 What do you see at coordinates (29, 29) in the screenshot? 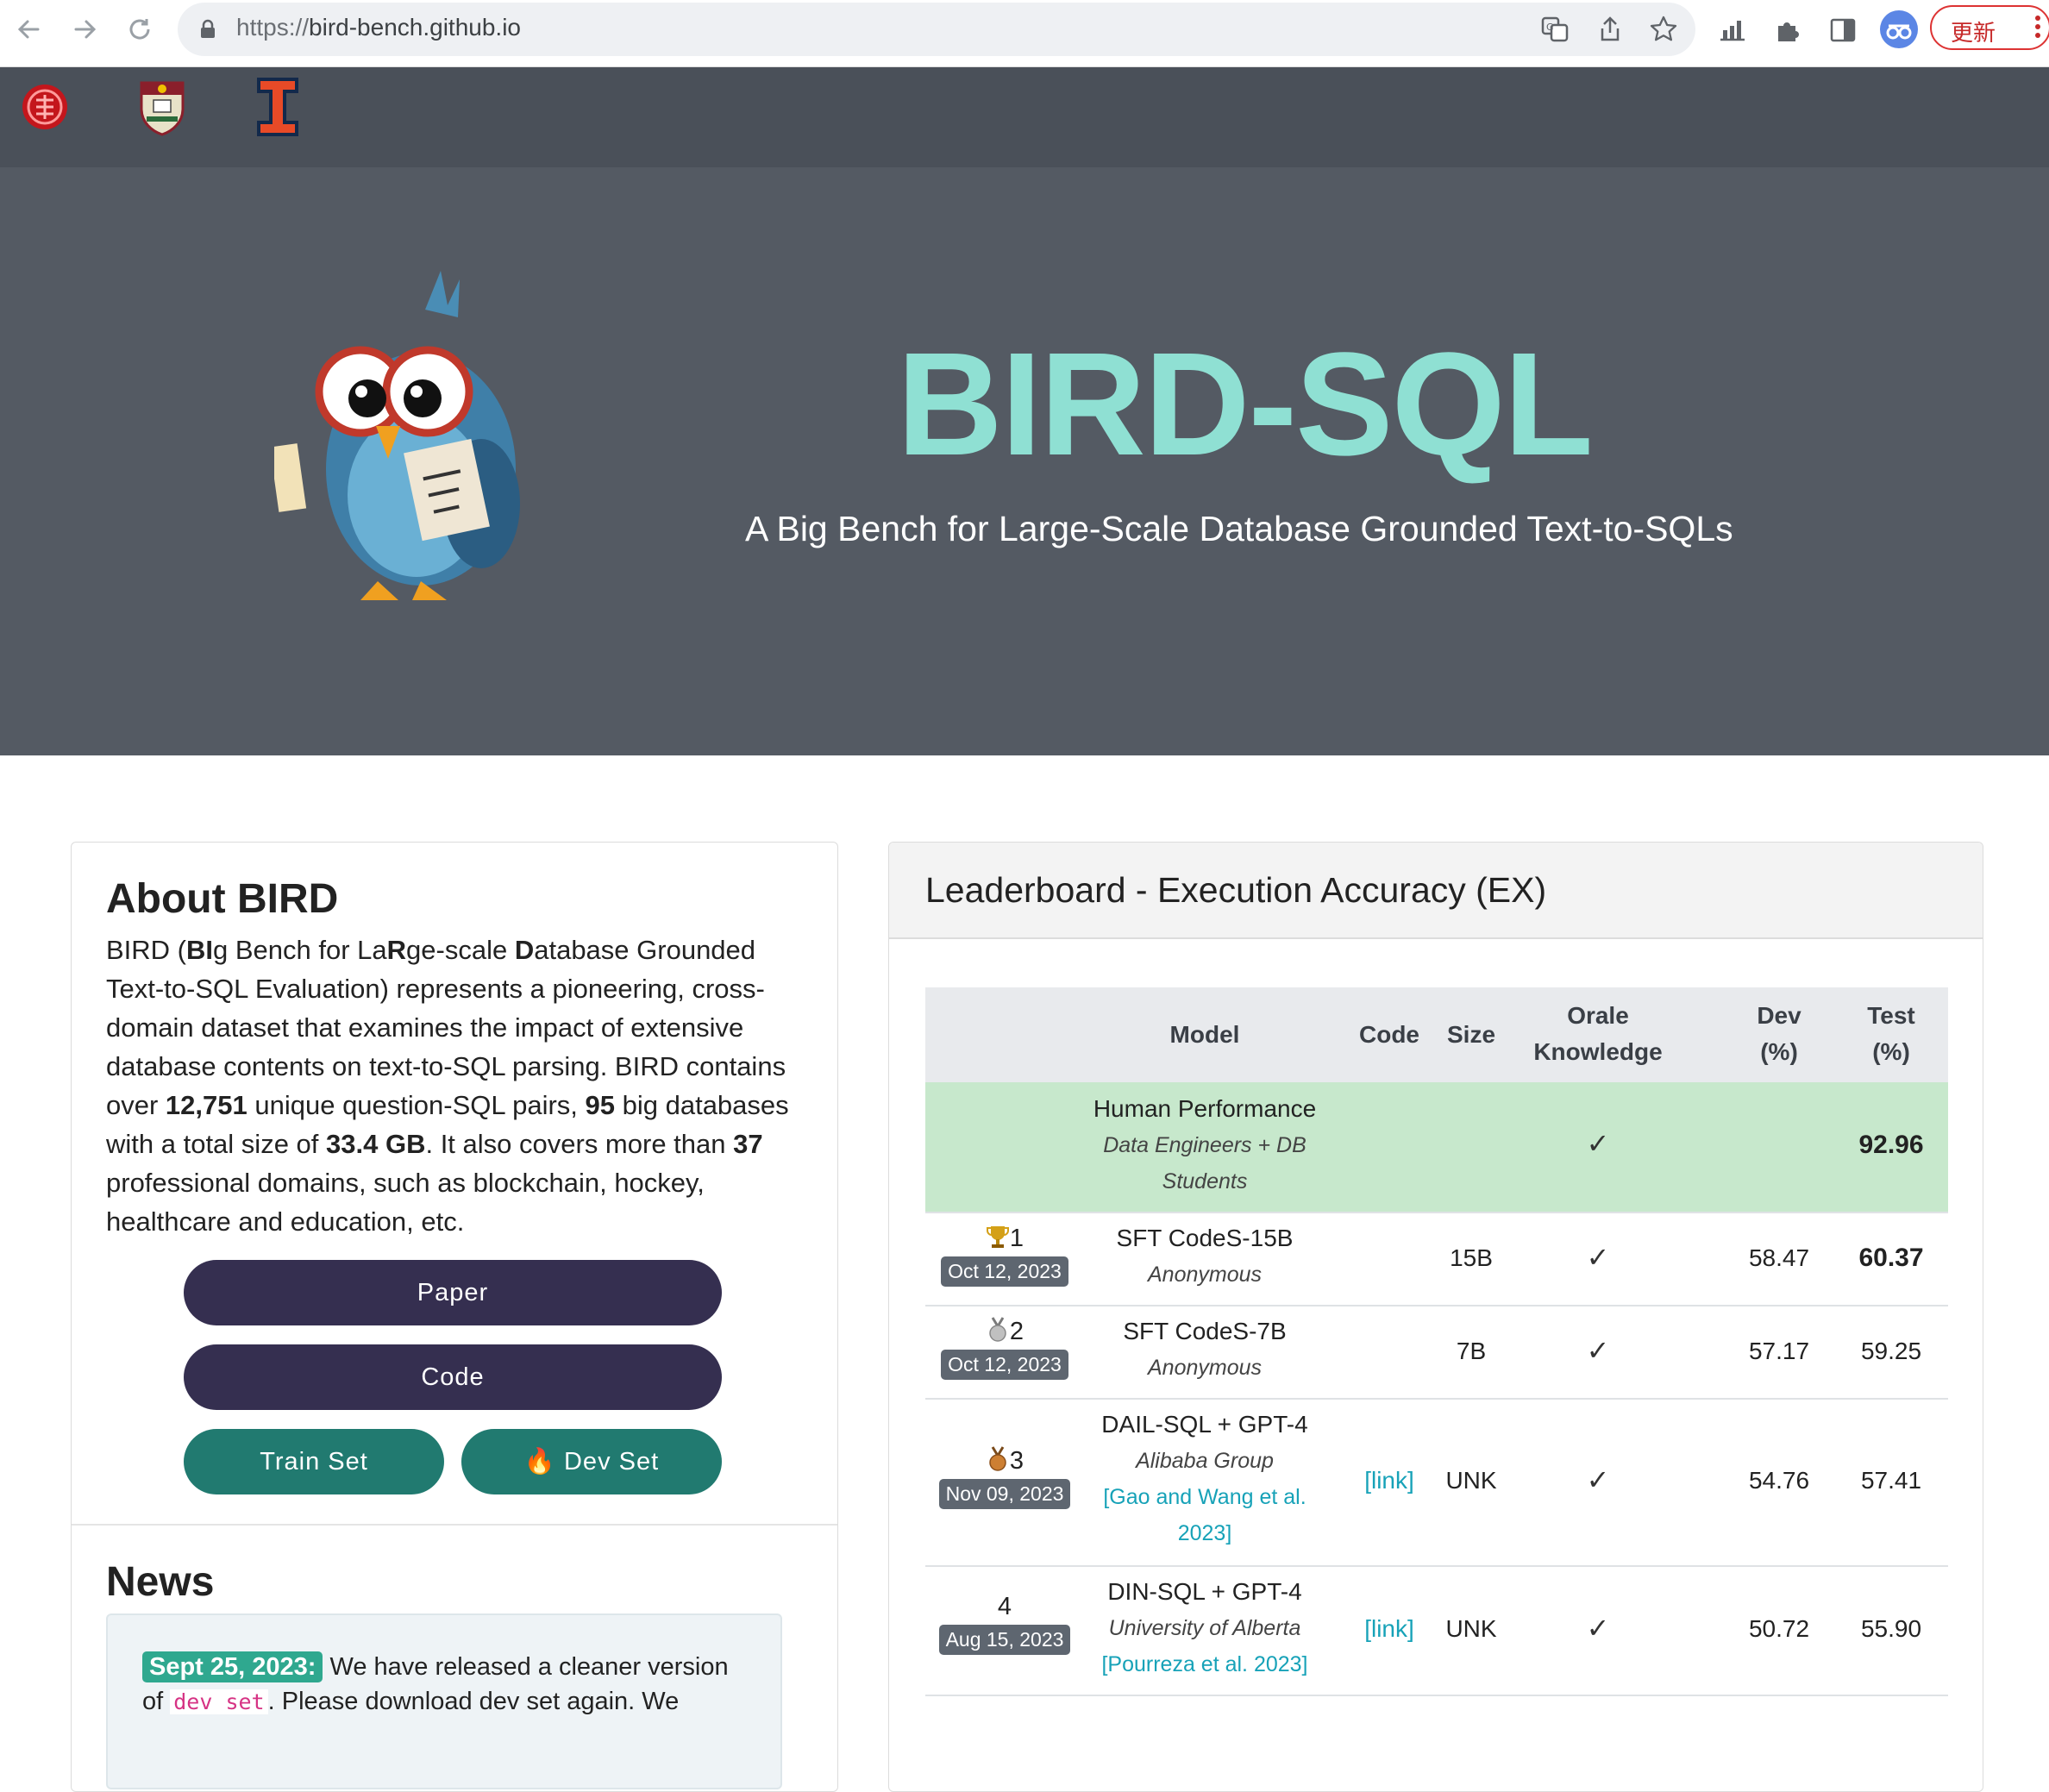
I see `back-icon` at bounding box center [29, 29].